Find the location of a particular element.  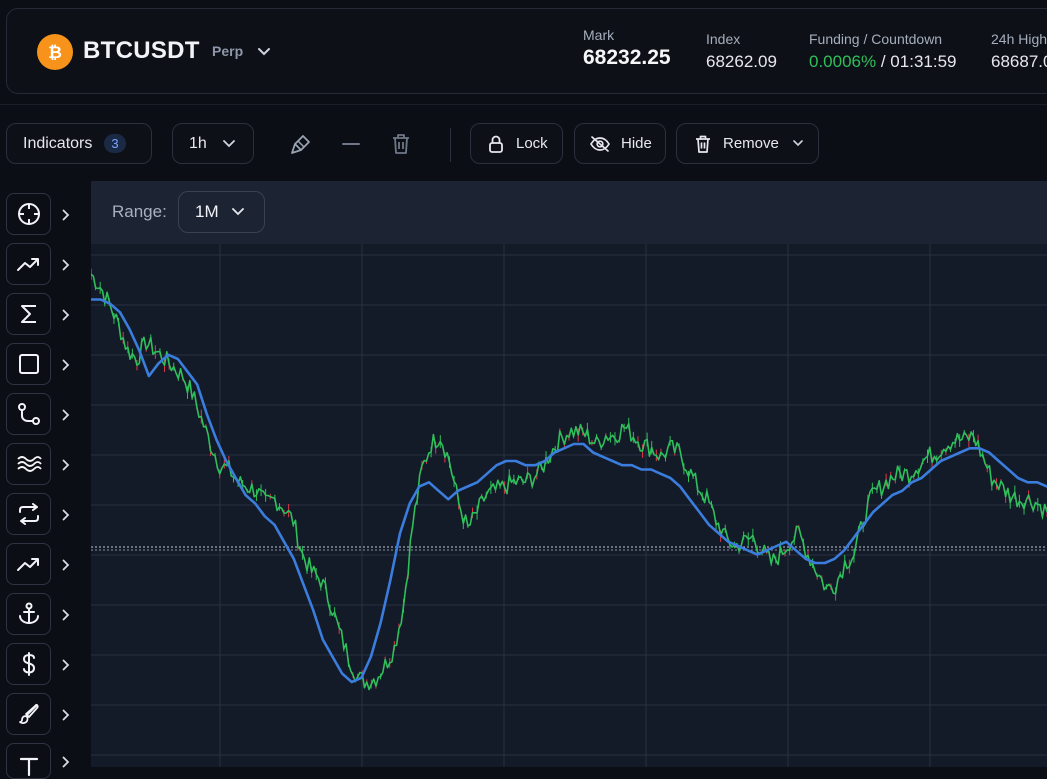

lock-button: Lock is located at coordinates (516, 143).